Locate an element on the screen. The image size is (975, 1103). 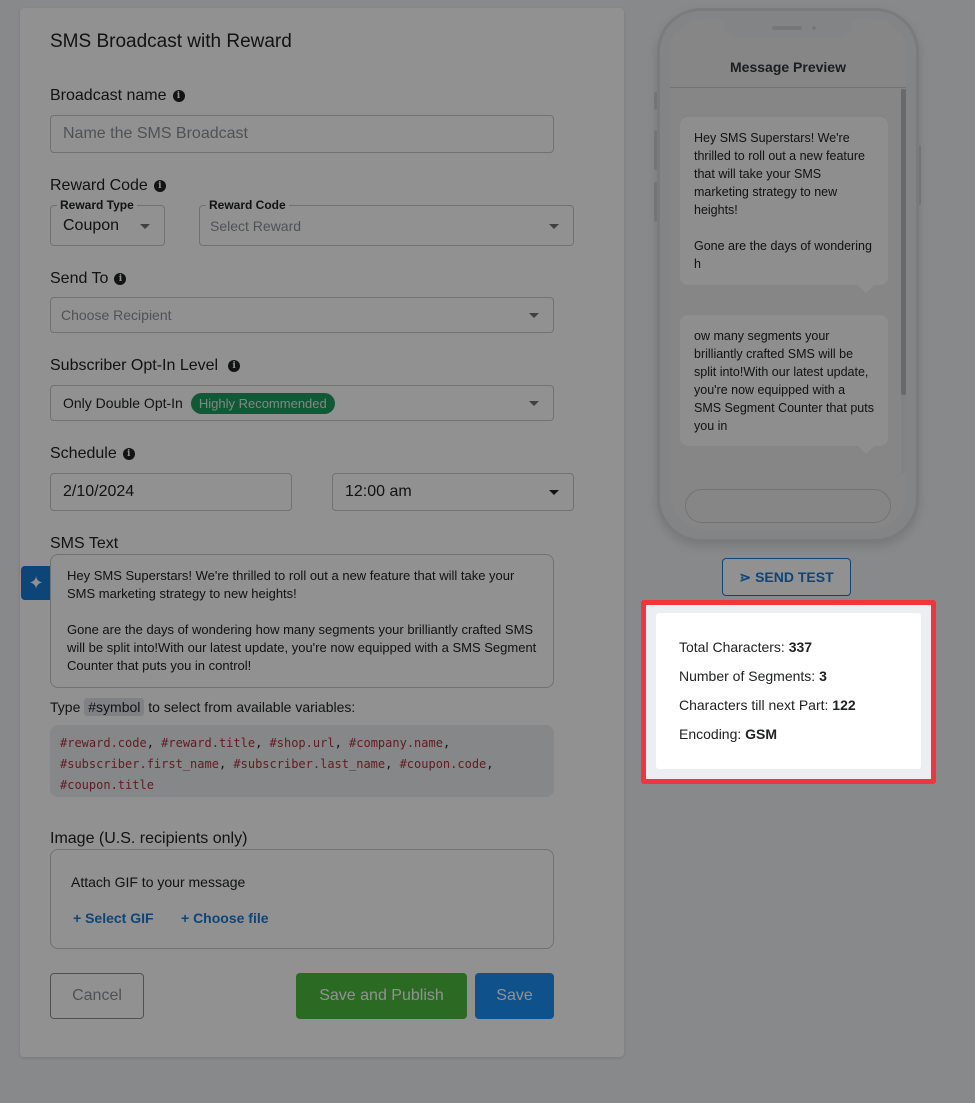
encoding-row: Encoding: GSM is located at coordinates (788, 740).